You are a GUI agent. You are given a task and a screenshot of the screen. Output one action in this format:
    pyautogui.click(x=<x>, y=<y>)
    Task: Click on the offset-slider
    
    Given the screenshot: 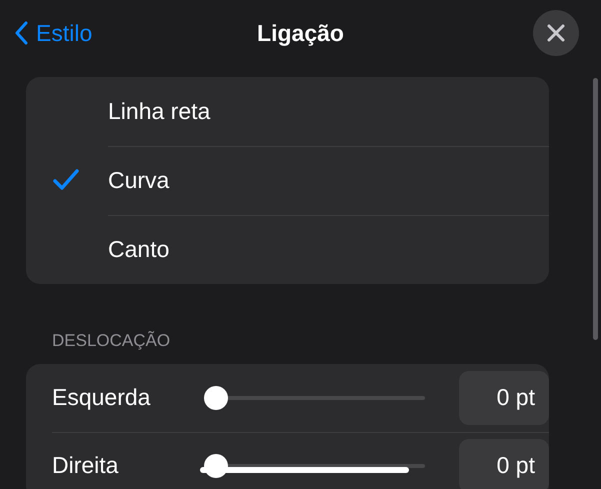 What is the action you would take?
    pyautogui.click(x=315, y=398)
    